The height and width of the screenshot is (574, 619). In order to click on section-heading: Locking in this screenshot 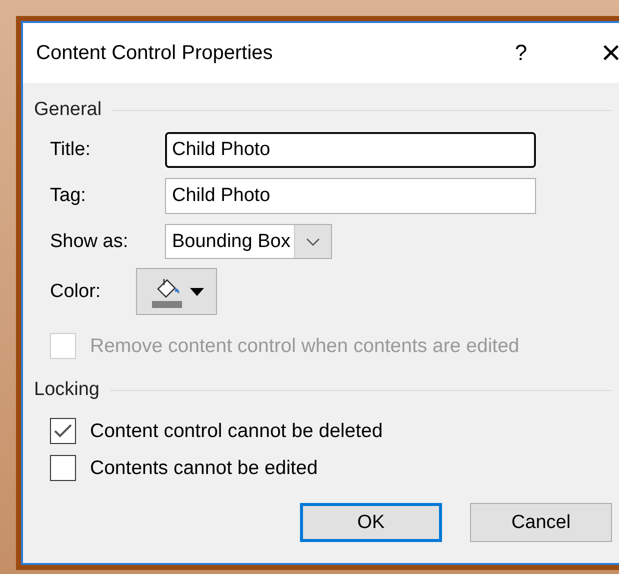, I will do `click(67, 390)`.